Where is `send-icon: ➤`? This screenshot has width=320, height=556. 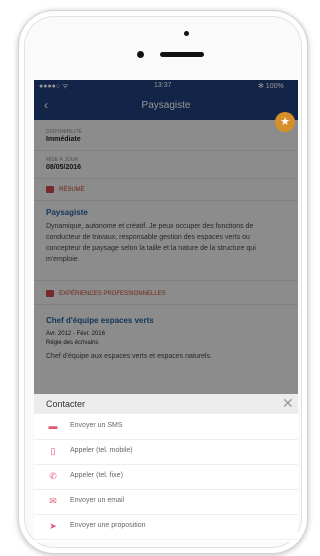
send-icon: ➤ is located at coordinates (53, 526).